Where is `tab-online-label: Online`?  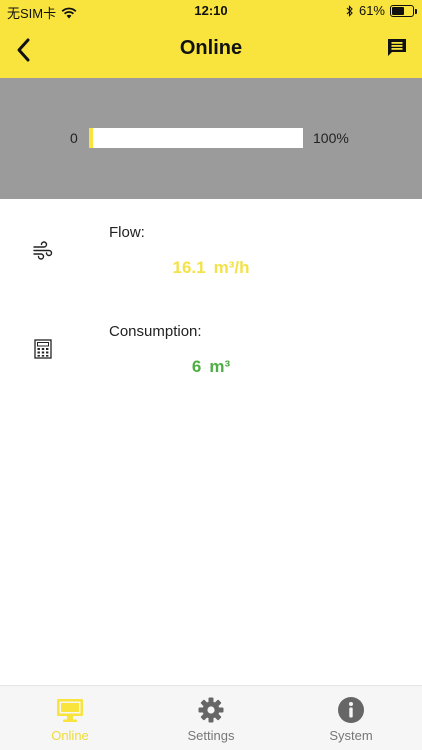
tab-online-label: Online is located at coordinates (70, 735).